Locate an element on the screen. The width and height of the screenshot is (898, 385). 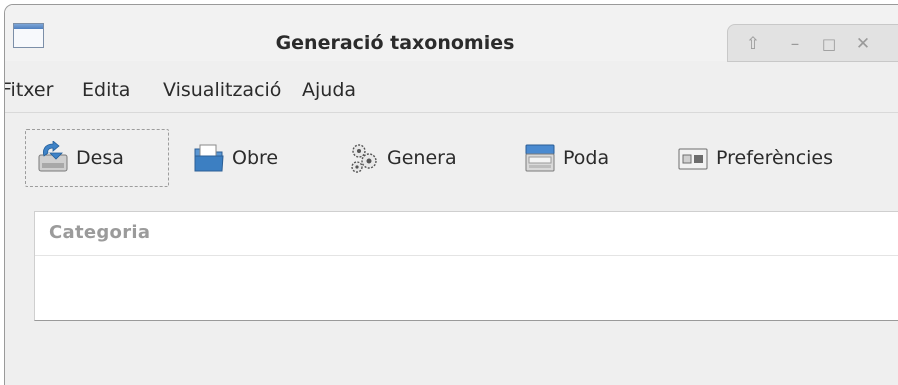
window-title: Generació taxonomies is located at coordinates (395, 43).